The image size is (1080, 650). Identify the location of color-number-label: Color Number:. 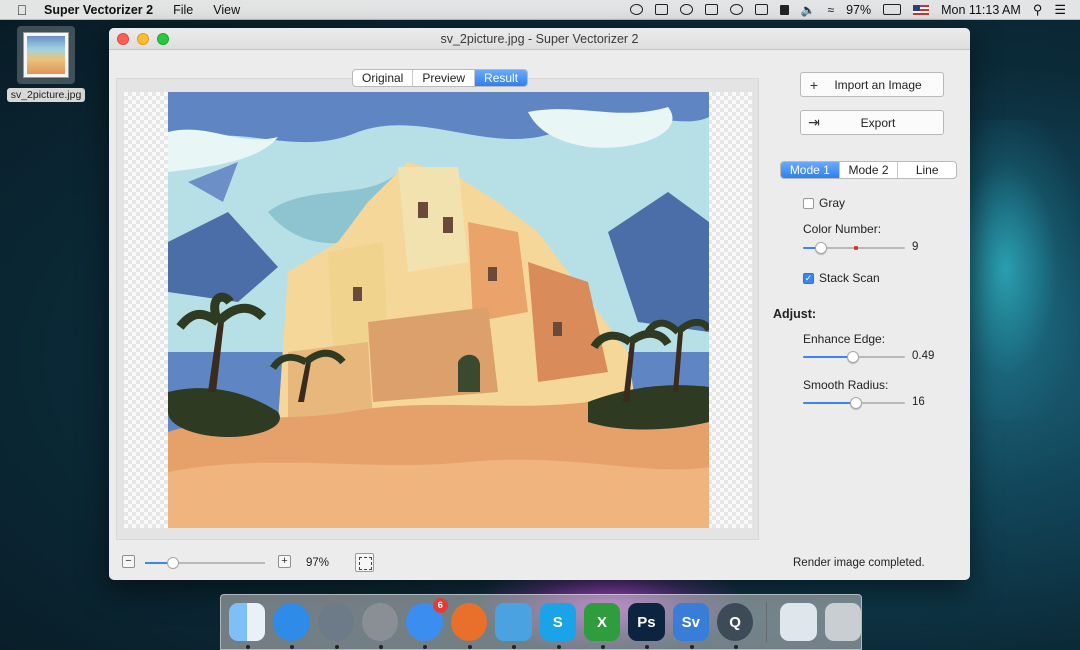
(842, 229).